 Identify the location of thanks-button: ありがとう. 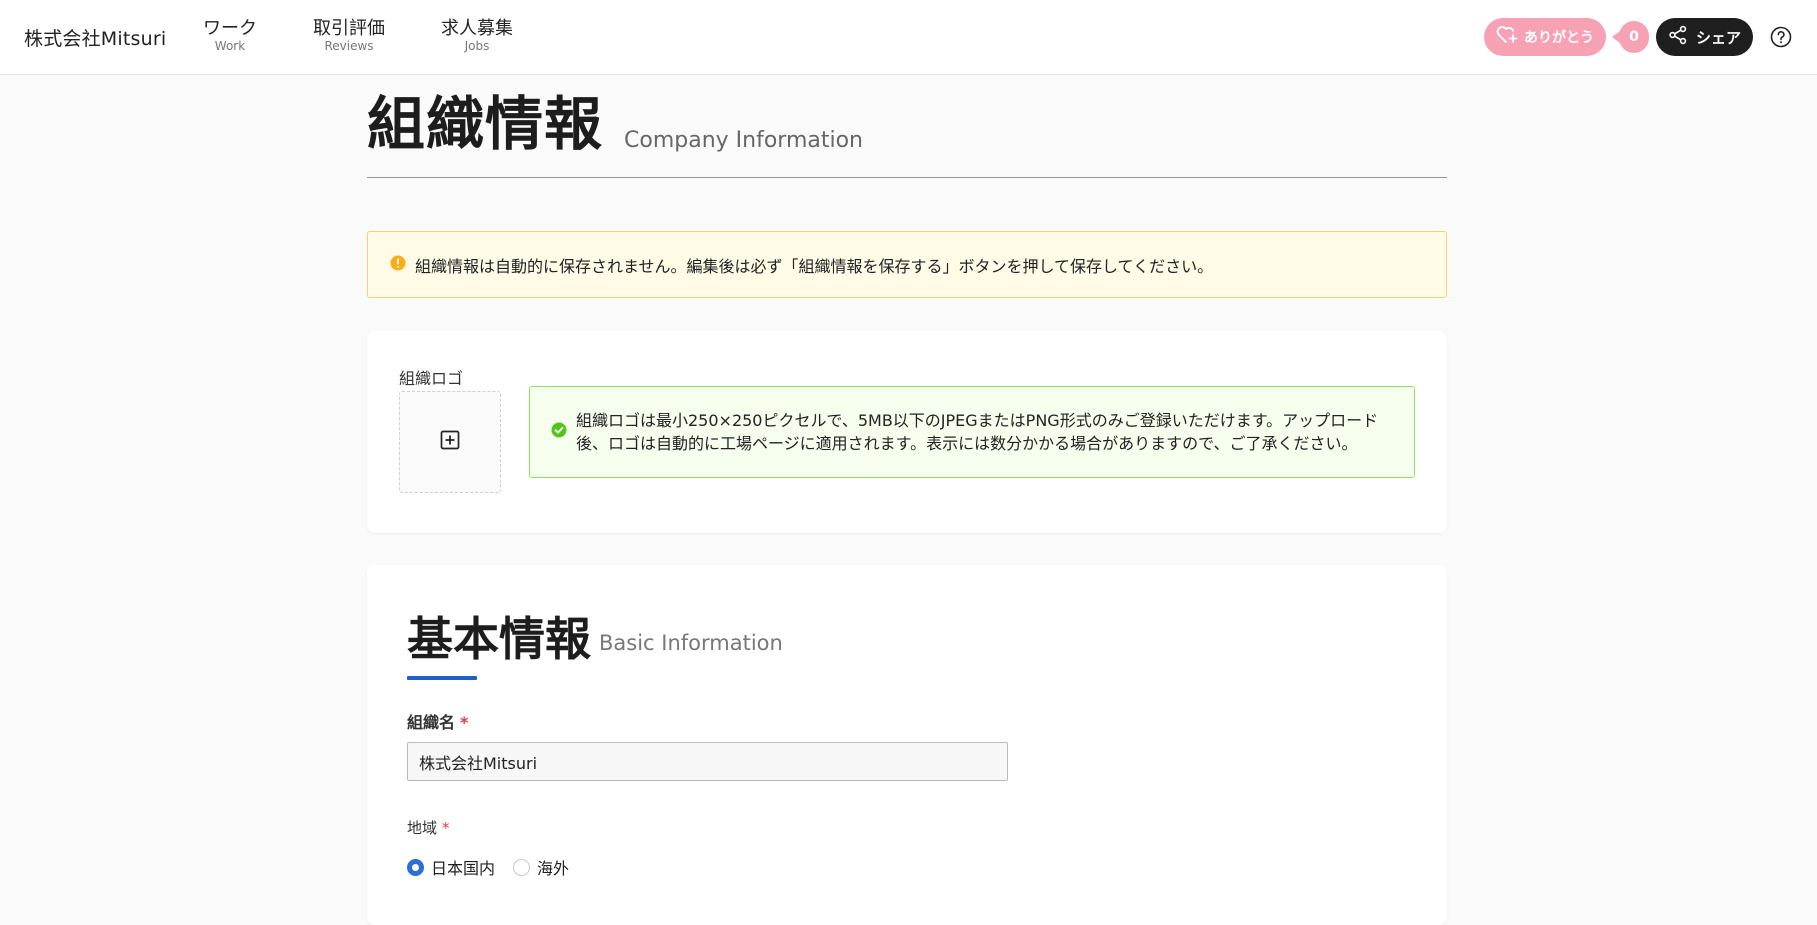
(1545, 37).